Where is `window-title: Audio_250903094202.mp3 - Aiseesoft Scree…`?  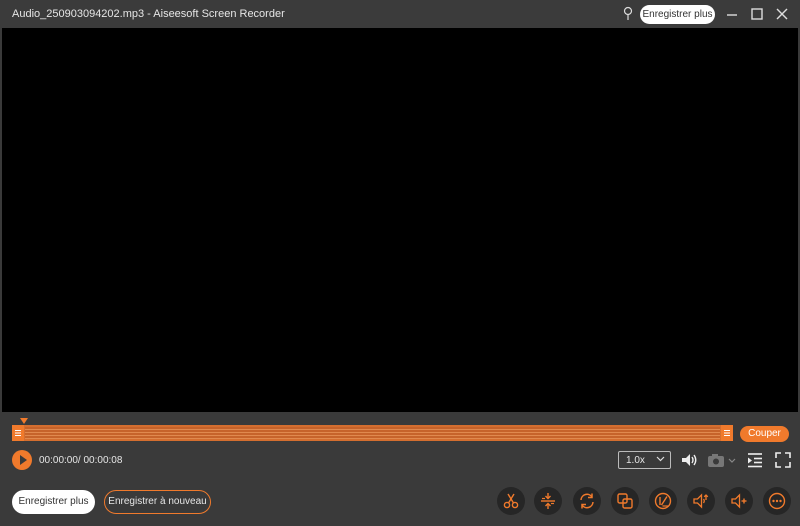 window-title: Audio_250903094202.mp3 - Aiseesoft Scree… is located at coordinates (148, 14).